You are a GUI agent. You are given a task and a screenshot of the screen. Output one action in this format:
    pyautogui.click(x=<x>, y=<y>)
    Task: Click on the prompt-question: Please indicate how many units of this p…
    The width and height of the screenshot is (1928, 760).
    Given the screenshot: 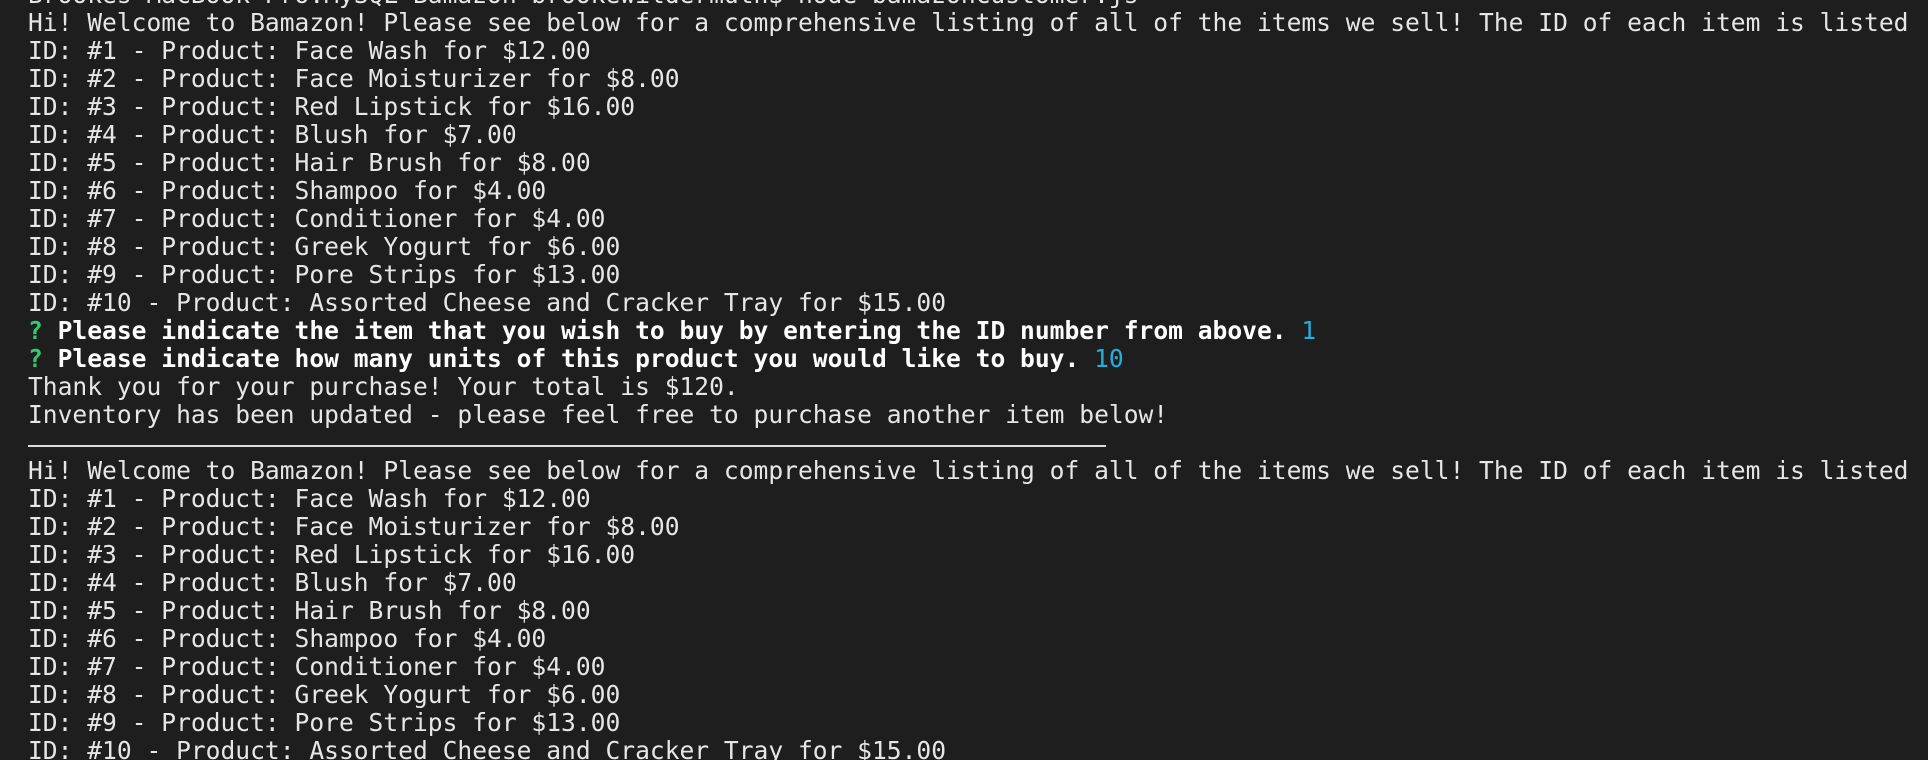 What is the action you would take?
    pyautogui.click(x=568, y=359)
    